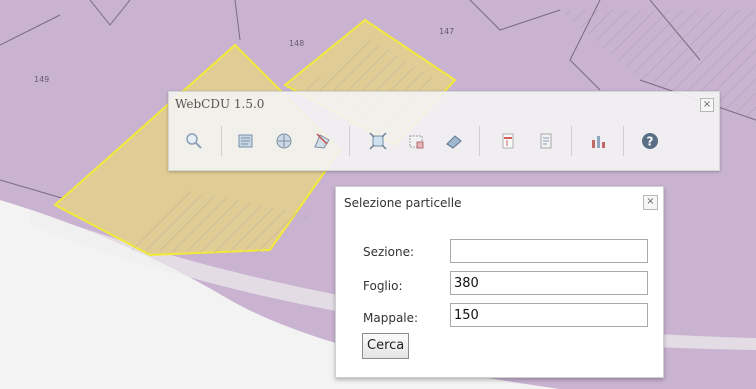  Describe the element at coordinates (246, 141) in the screenshot. I see `select-parcel-icon` at that location.